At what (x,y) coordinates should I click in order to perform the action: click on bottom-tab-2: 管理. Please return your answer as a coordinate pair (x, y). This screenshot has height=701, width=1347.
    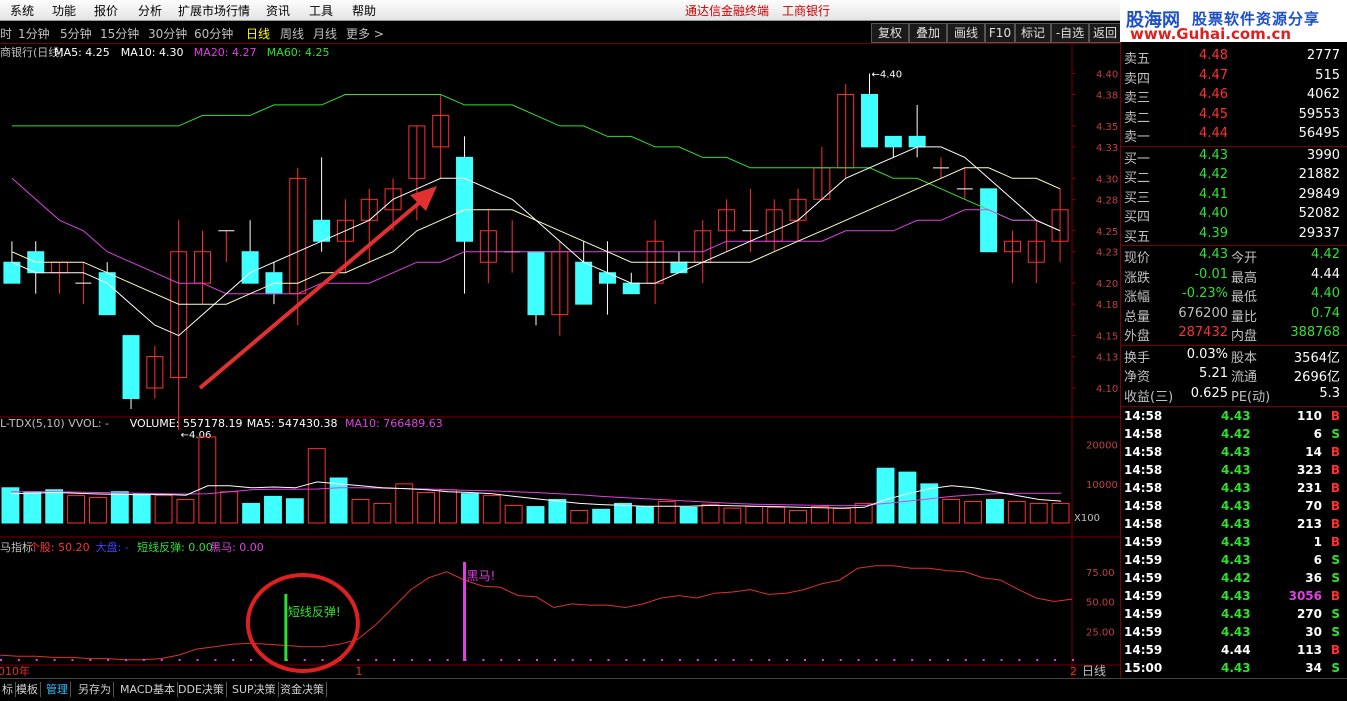
    Looking at the image, I should click on (57, 689).